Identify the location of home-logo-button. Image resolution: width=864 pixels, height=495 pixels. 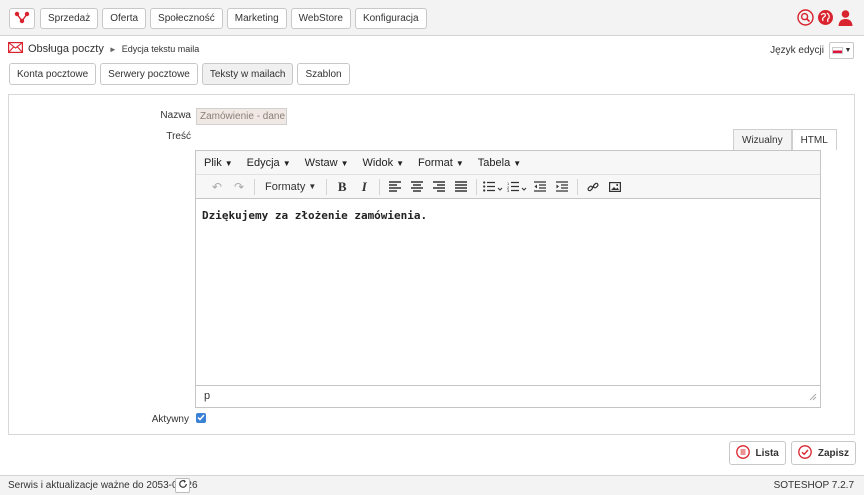
(22, 18).